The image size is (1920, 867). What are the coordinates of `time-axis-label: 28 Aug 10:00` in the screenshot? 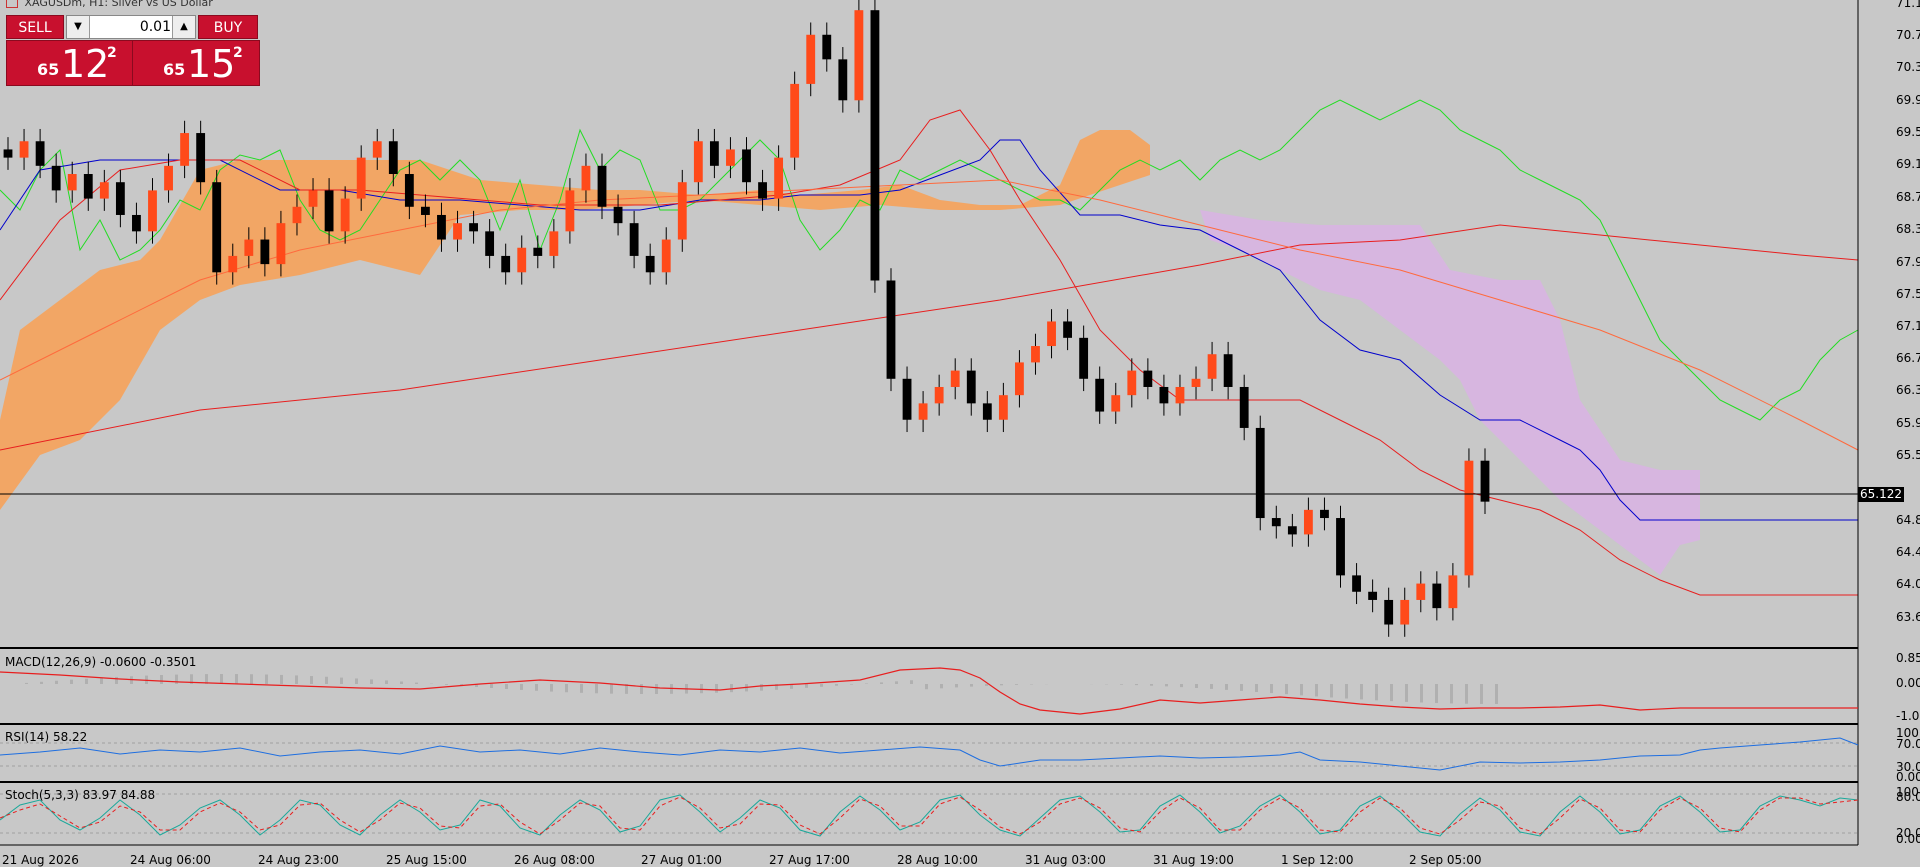 It's located at (937, 860).